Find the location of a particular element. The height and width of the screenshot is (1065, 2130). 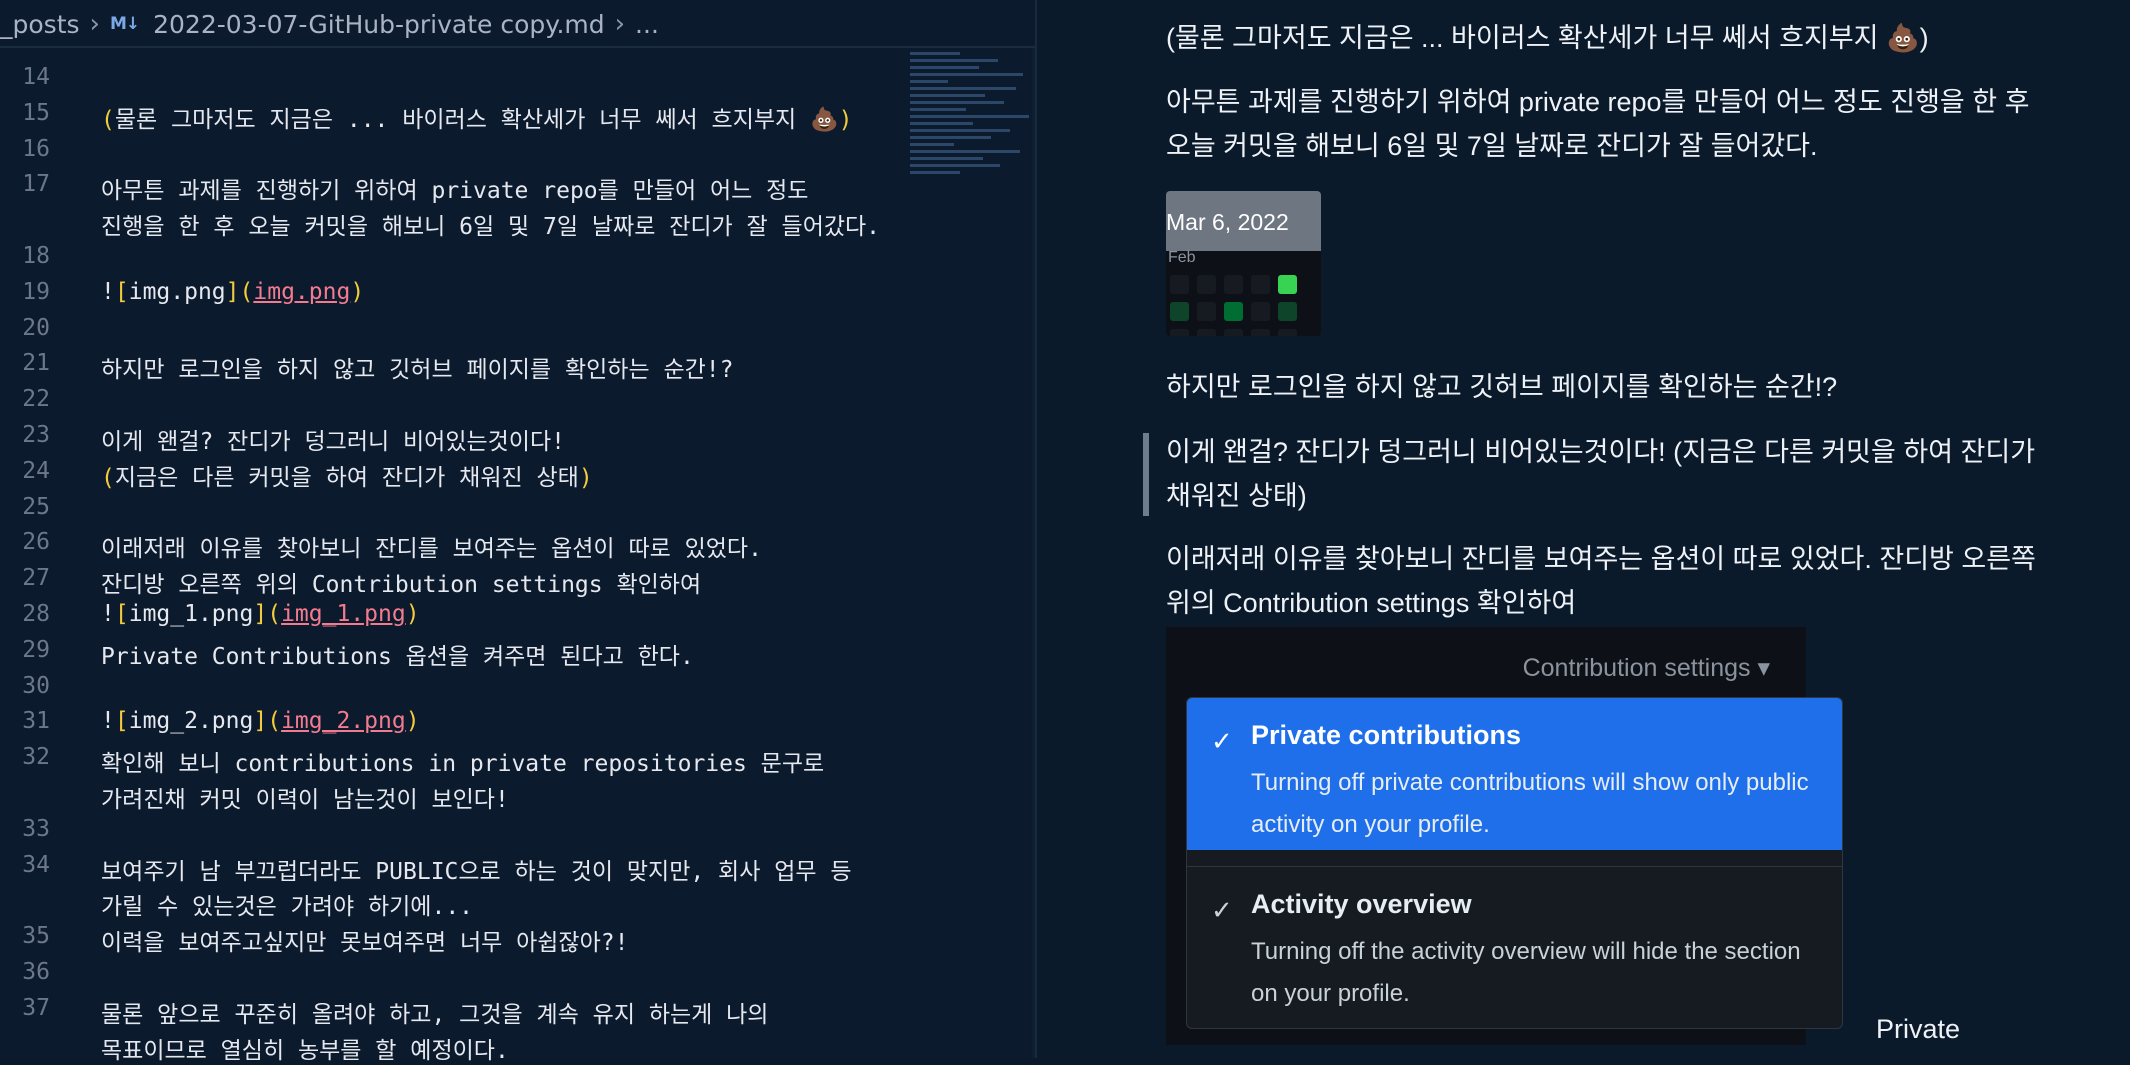

line-number: 15 is located at coordinates (36, 112).